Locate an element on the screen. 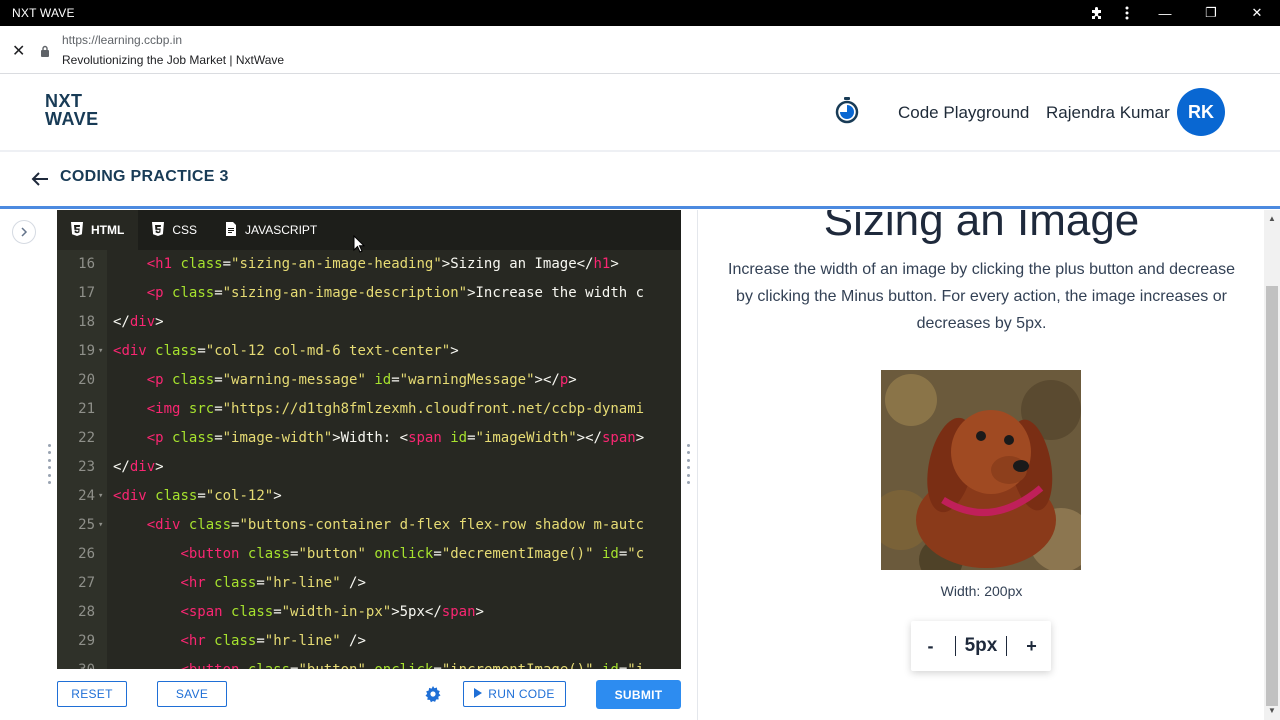 The image size is (1280, 720). back-arrow-icon is located at coordinates (40, 181).